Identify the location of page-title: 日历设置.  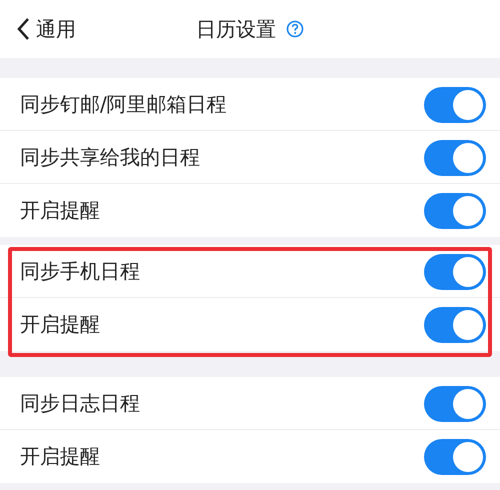
(236, 29).